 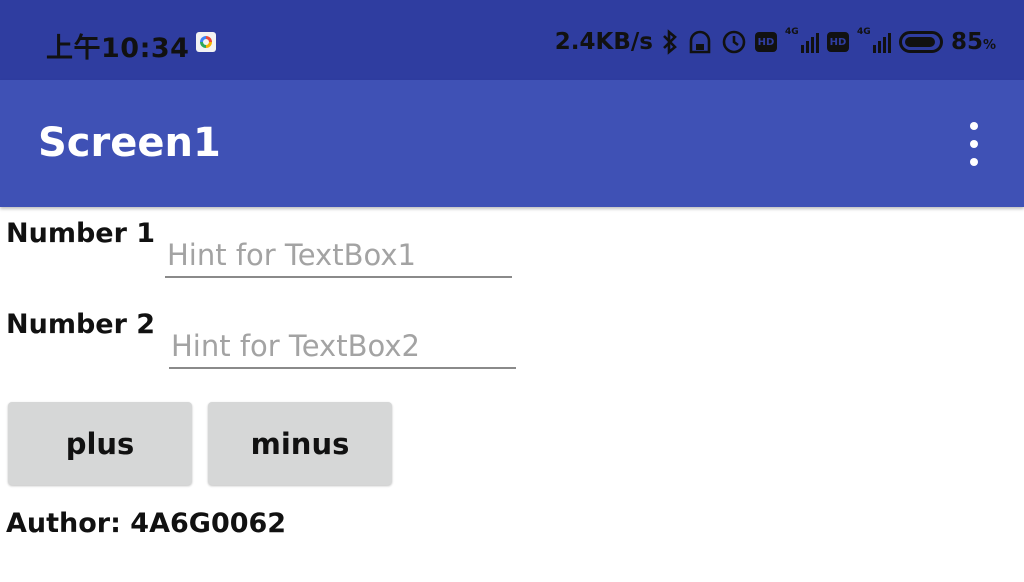 What do you see at coordinates (206, 42) in the screenshot?
I see `notification-app-icon` at bounding box center [206, 42].